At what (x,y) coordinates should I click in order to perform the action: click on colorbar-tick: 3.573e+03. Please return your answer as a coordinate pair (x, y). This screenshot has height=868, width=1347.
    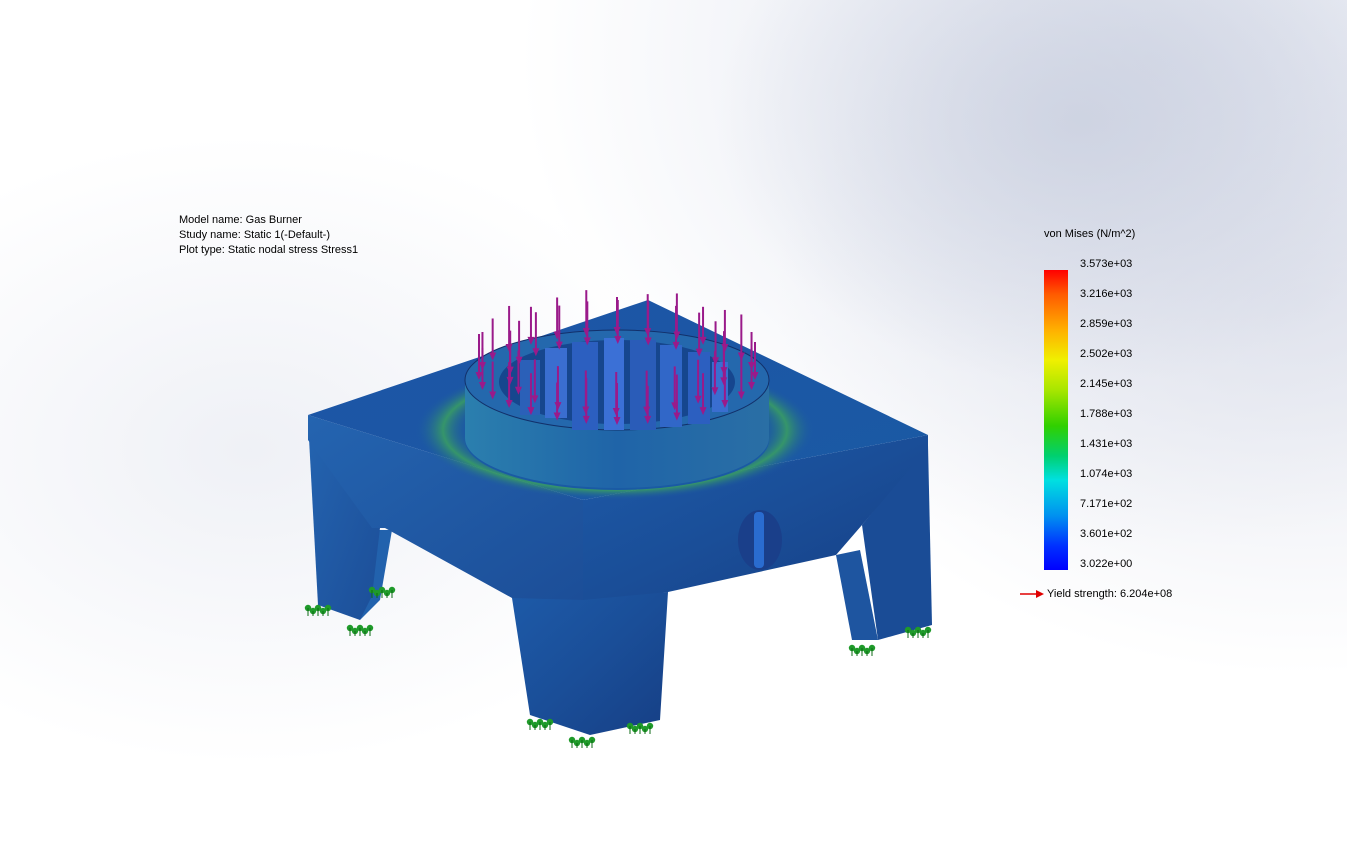
    Looking at the image, I should click on (1106, 264).